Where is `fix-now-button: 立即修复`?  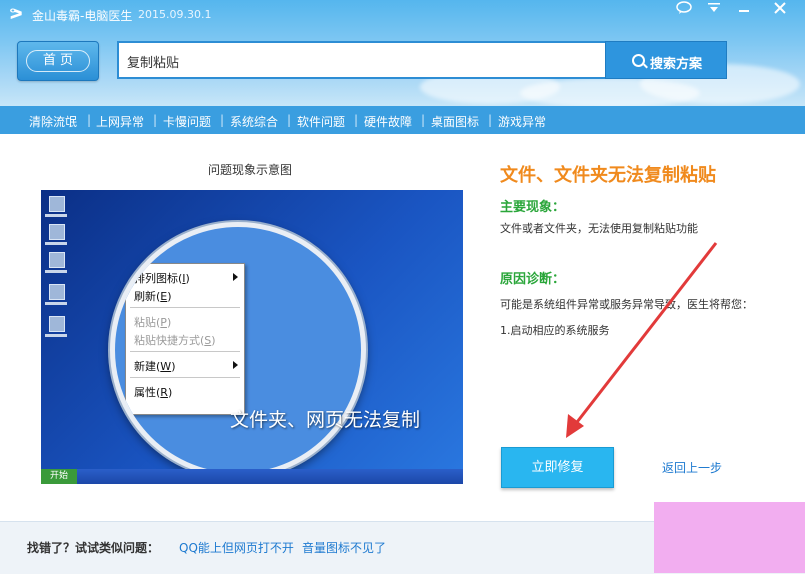
fix-now-button: 立即修复 is located at coordinates (557, 467).